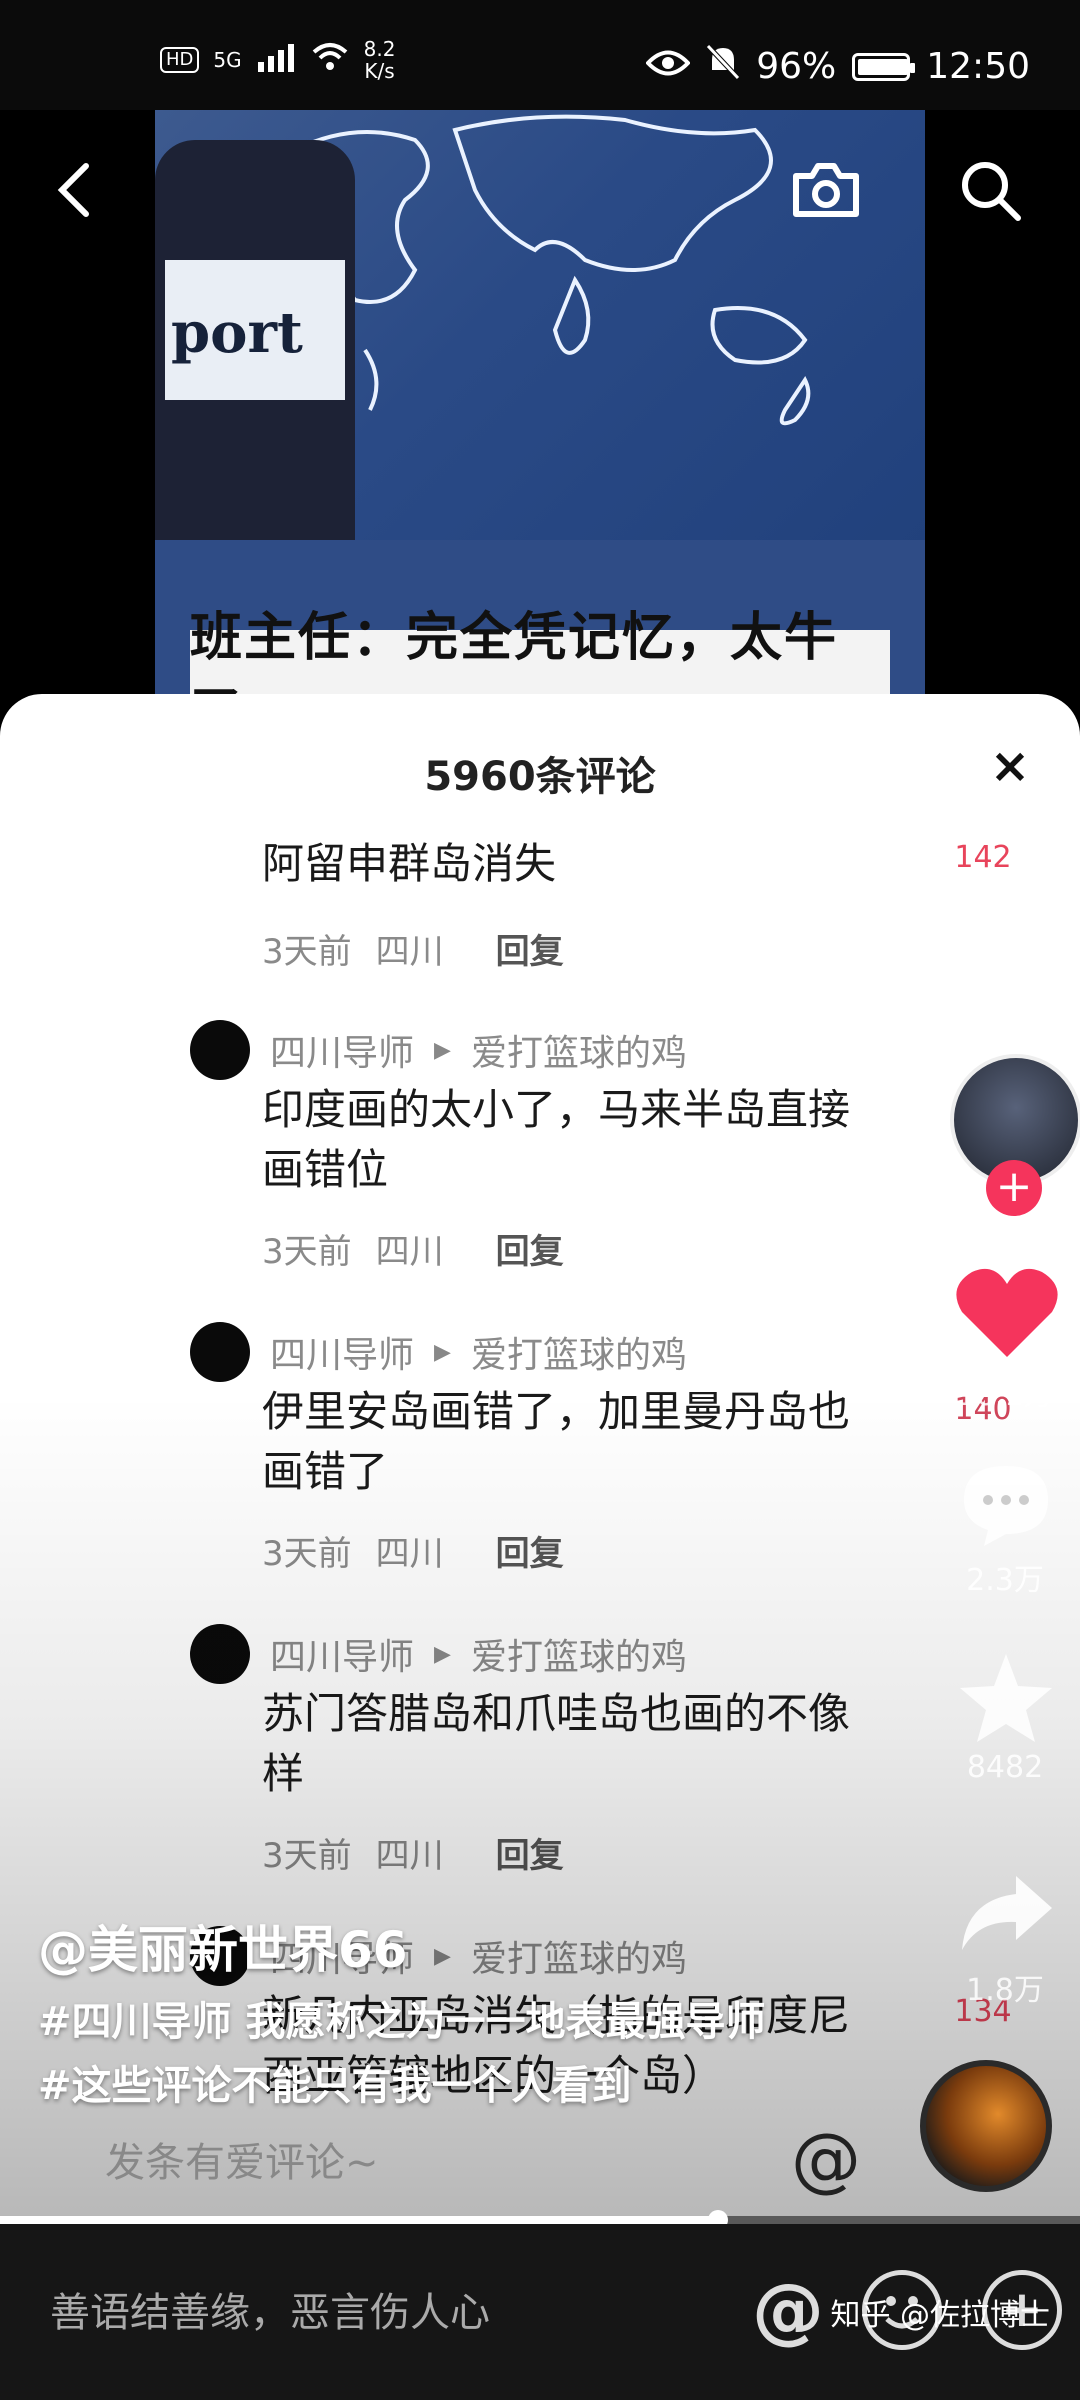 The image size is (1080, 2400). I want to click on battery-fill, so click(883, 66).